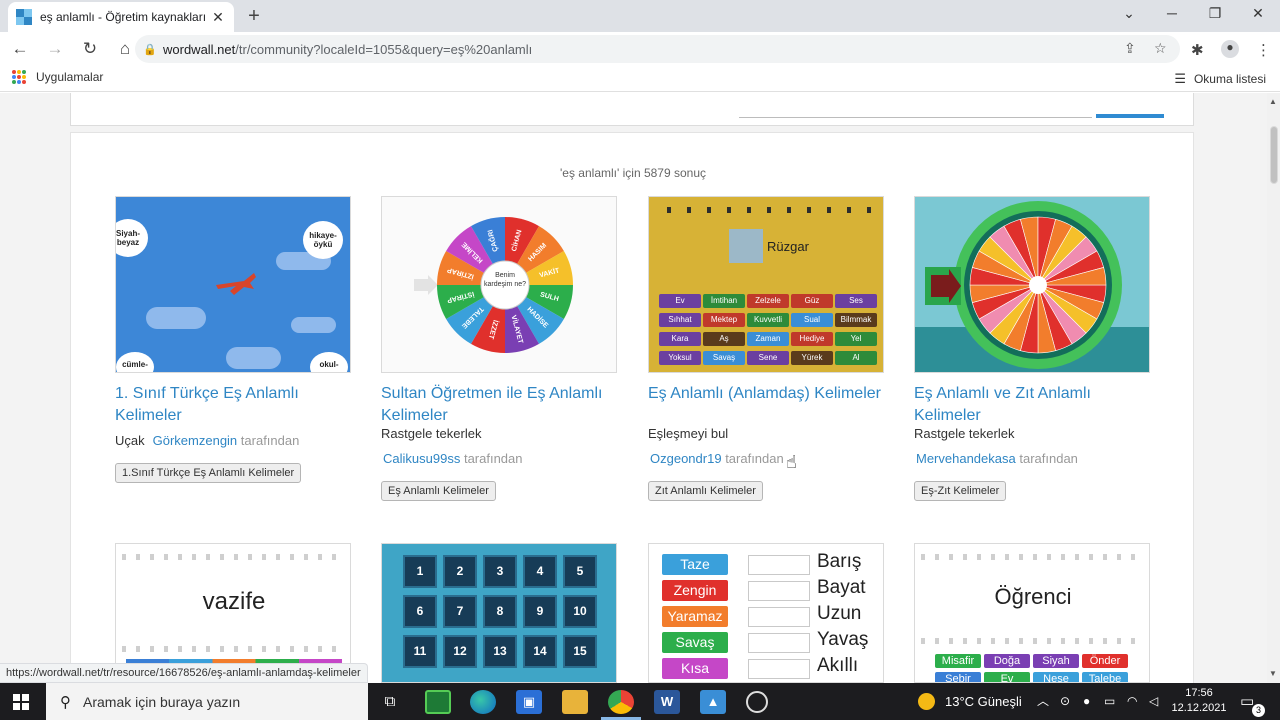 The height and width of the screenshot is (720, 1280). Describe the element at coordinates (695, 668) in the screenshot. I see `match-word-button: Kısa` at that location.